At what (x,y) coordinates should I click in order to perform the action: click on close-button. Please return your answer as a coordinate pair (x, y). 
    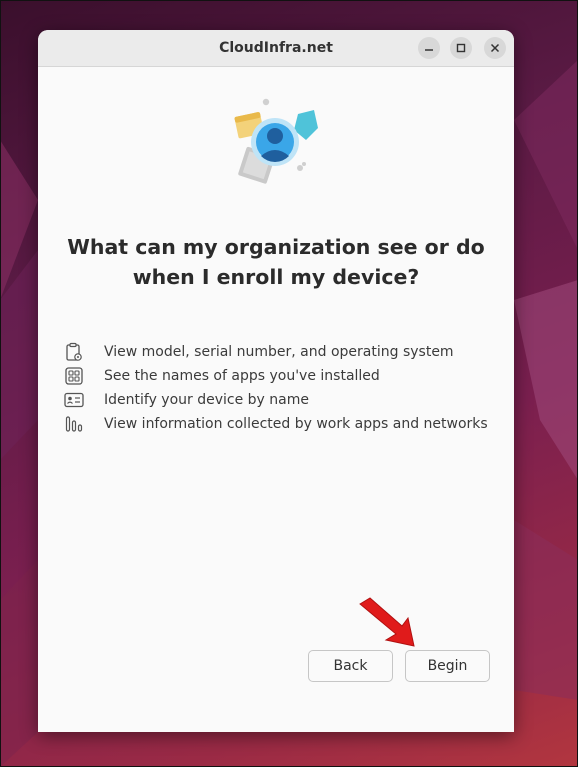
    Looking at the image, I should click on (495, 48).